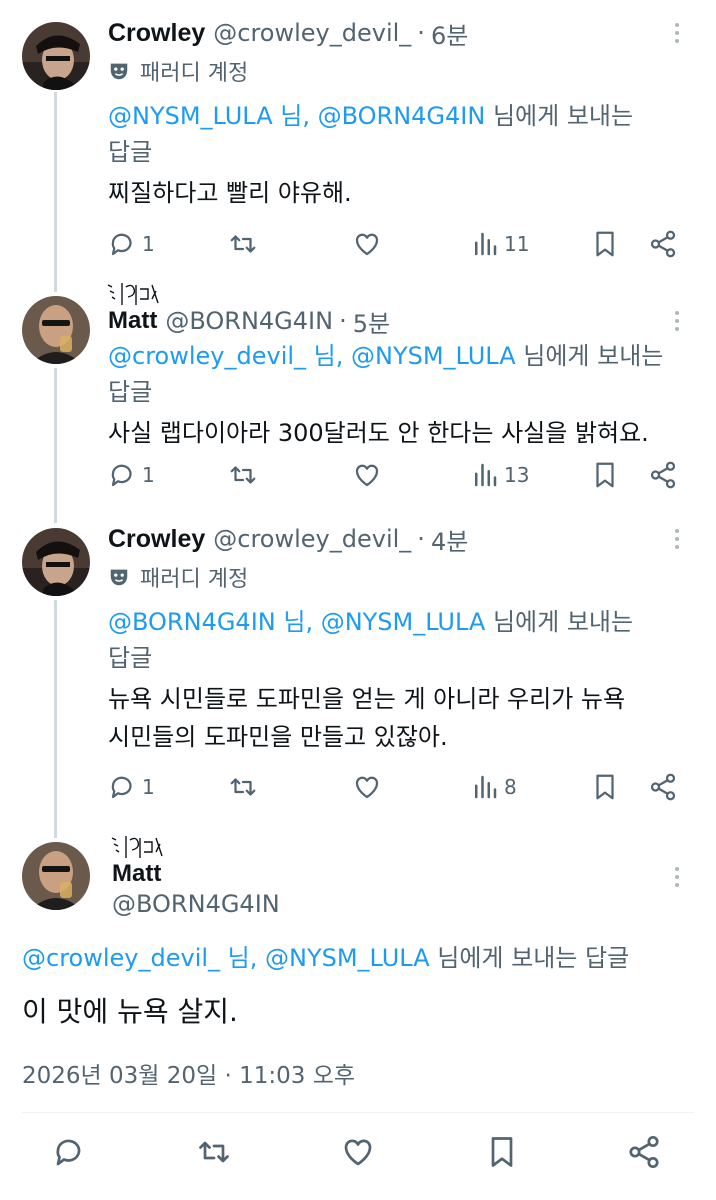  What do you see at coordinates (188, 1073) in the screenshot?
I see `tweet-timestamp: 2026년 03월 20일 · 11:03 오후` at bounding box center [188, 1073].